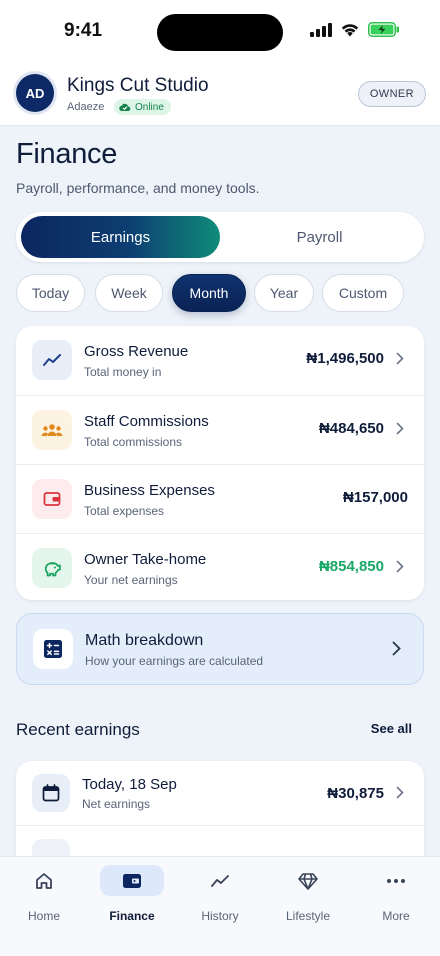 The width and height of the screenshot is (440, 956). Describe the element at coordinates (345, 358) in the screenshot. I see `gross-revenue-value: ₦1,496,500` at that location.